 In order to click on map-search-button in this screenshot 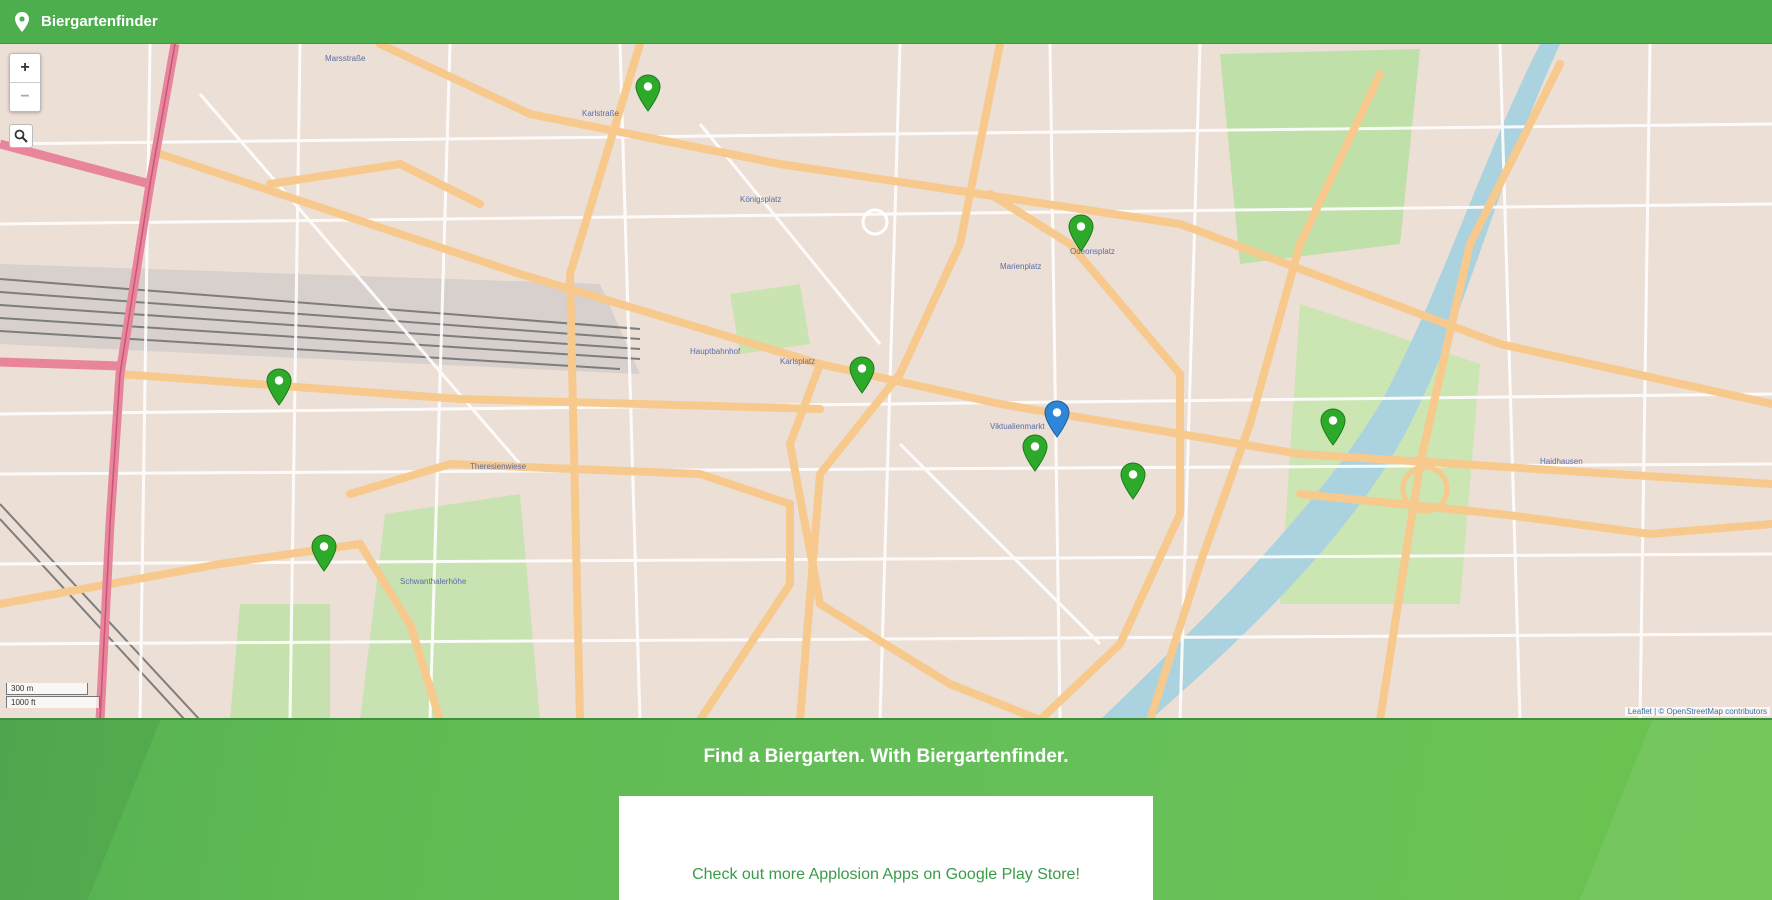, I will do `click(21, 136)`.